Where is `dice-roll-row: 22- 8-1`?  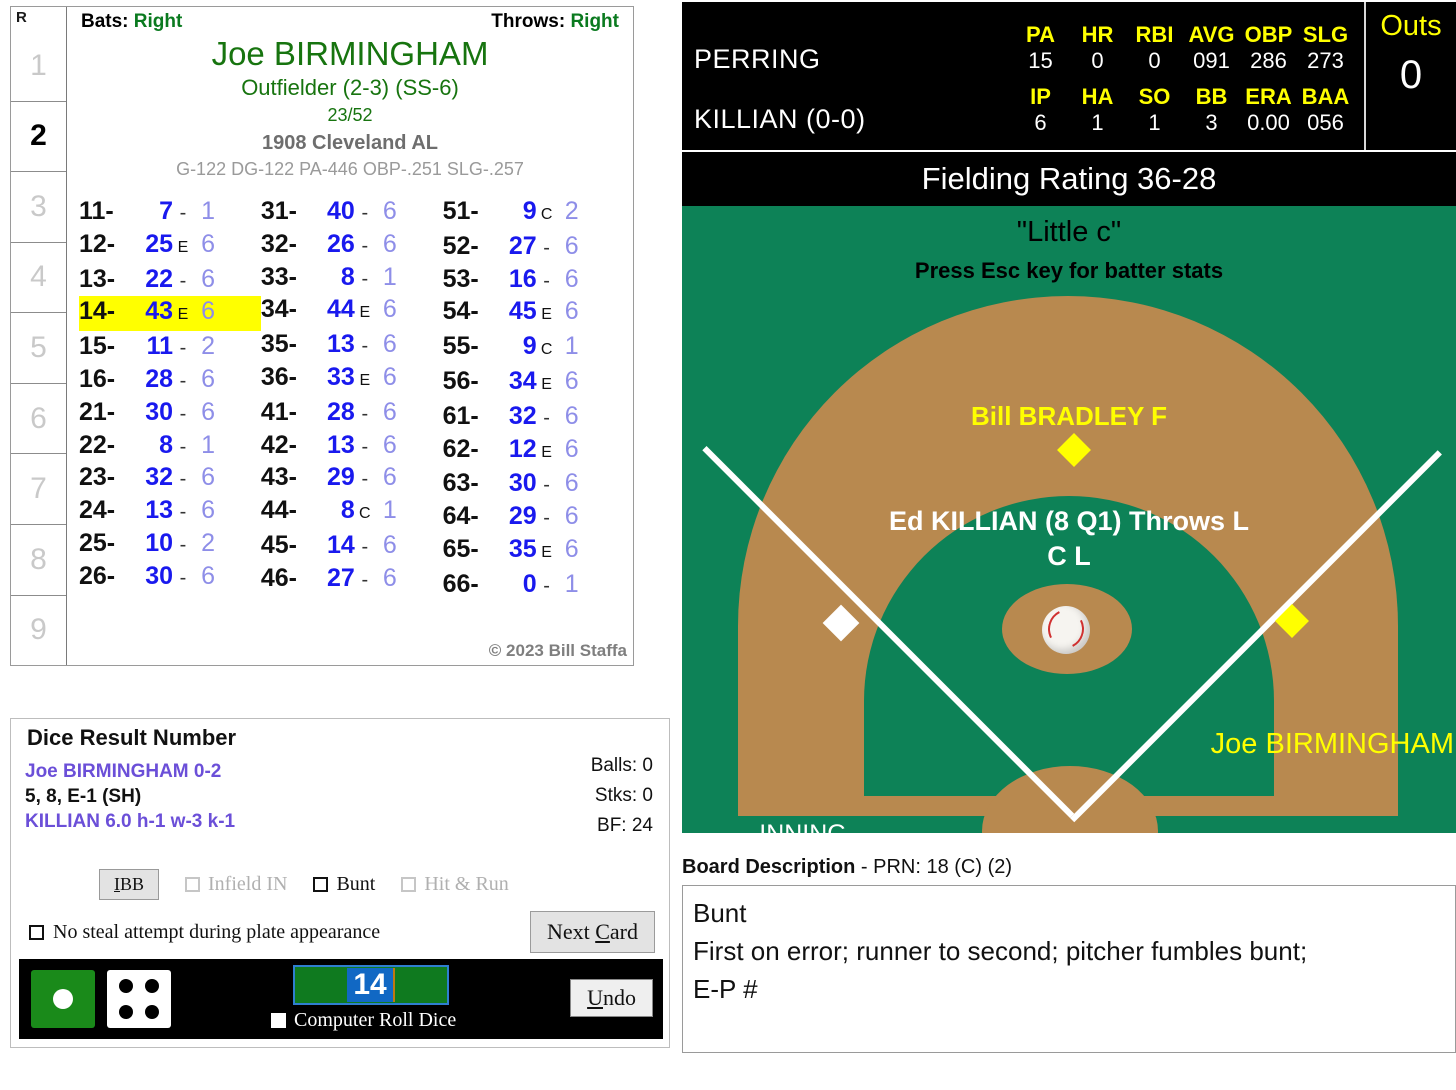
dice-roll-row: 22- 8-1 is located at coordinates (170, 446).